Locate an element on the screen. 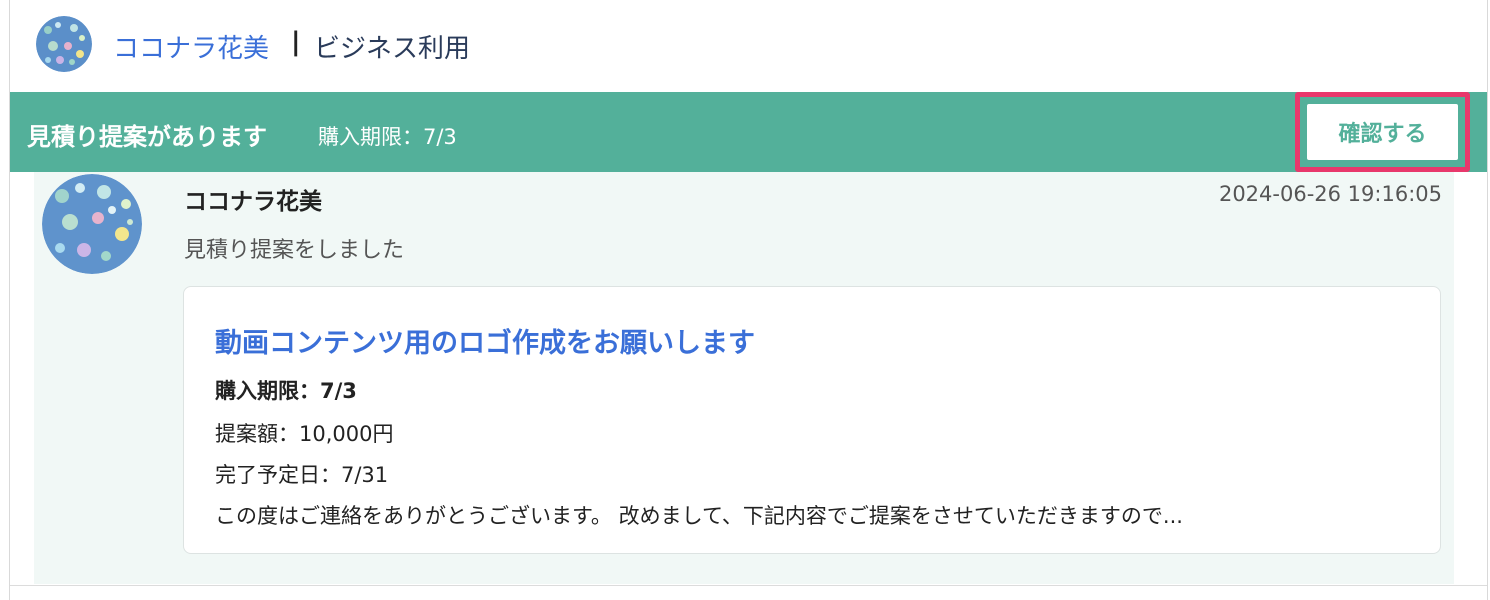 The width and height of the screenshot is (1490, 600). shop-avatar is located at coordinates (64, 44).